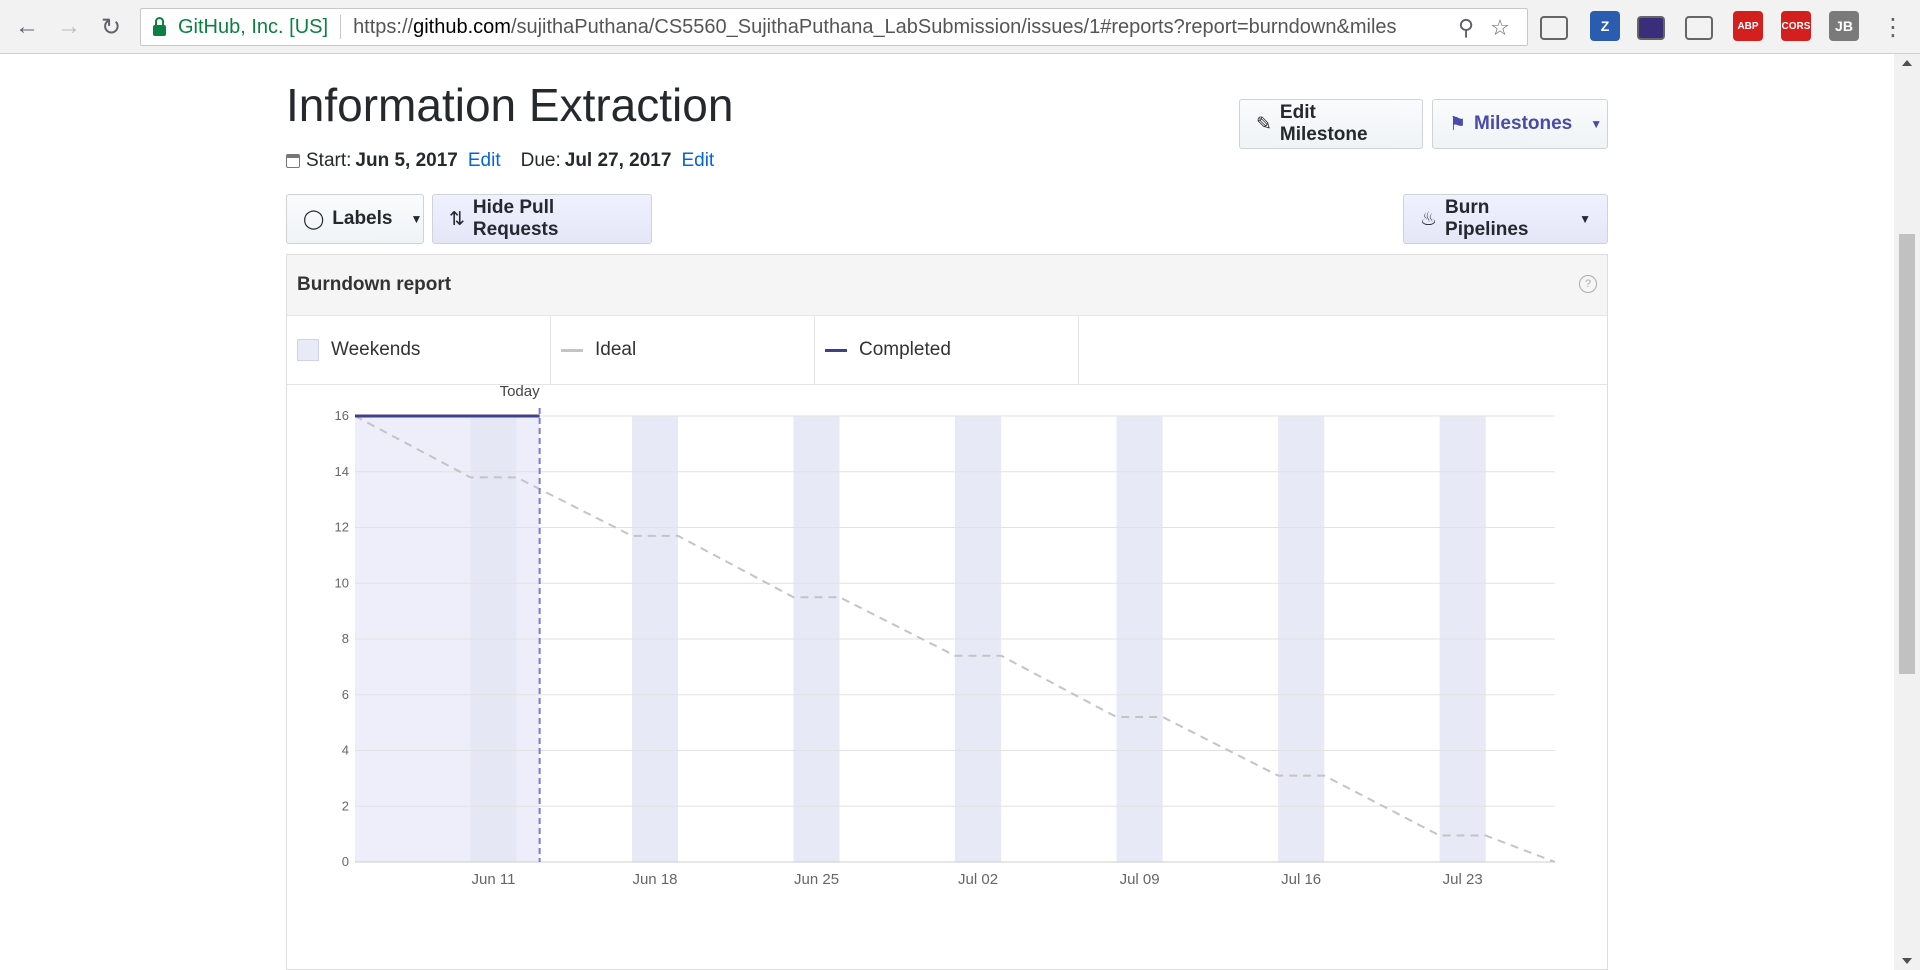 The height and width of the screenshot is (970, 1920). Describe the element at coordinates (515, 218) in the screenshot. I see `hide-pull-requests-label: Hide Pull Requests` at that location.